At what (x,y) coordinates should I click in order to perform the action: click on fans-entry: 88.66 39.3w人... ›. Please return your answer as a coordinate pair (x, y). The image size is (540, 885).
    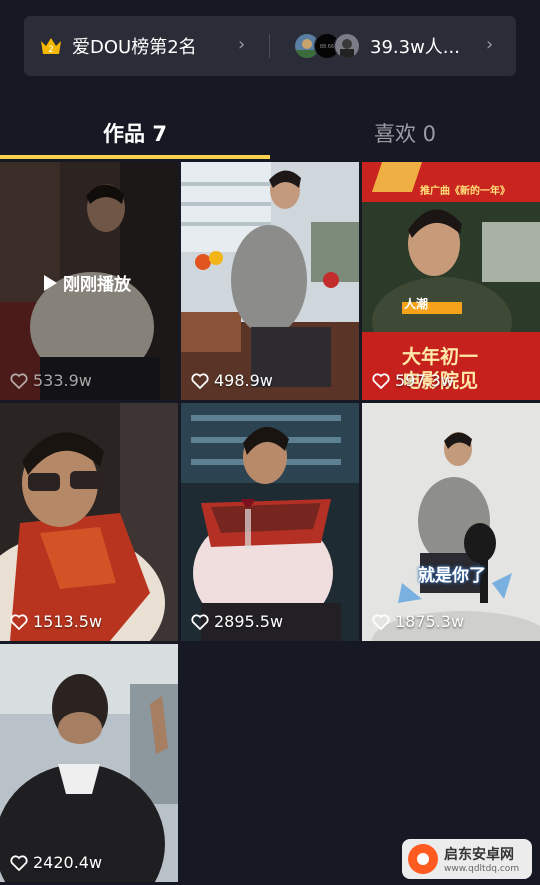
    Looking at the image, I should click on (393, 46).